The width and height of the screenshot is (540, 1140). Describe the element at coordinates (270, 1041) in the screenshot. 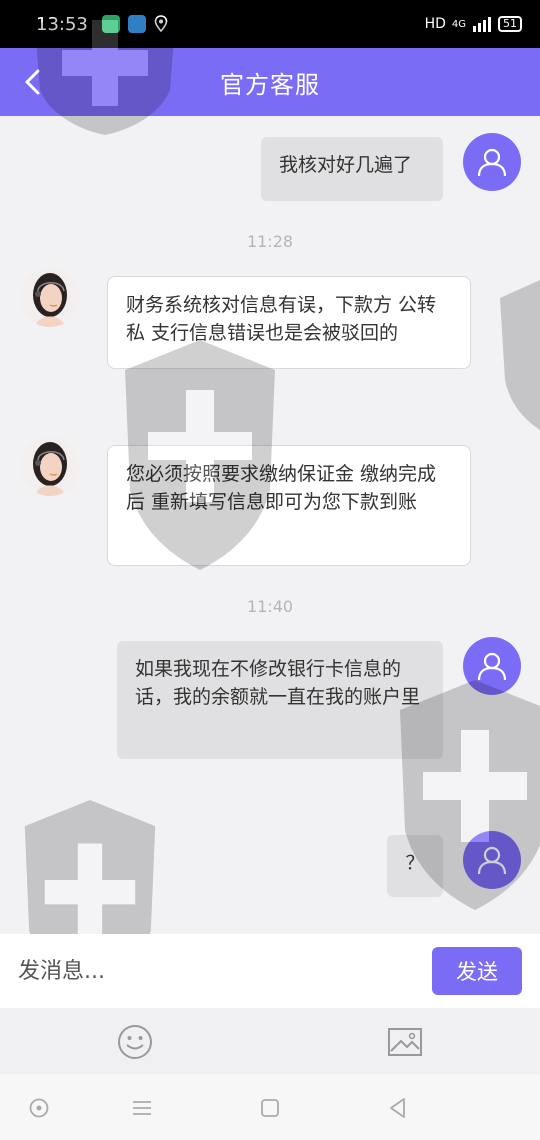

I see `tool-bar` at that location.